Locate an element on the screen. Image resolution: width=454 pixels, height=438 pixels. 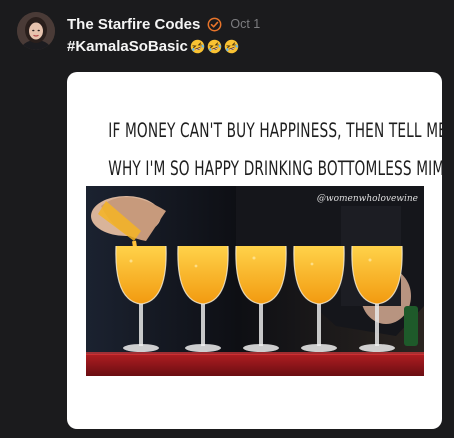
post-header: The Starfire Codes Oct 1 is located at coordinates (163, 24).